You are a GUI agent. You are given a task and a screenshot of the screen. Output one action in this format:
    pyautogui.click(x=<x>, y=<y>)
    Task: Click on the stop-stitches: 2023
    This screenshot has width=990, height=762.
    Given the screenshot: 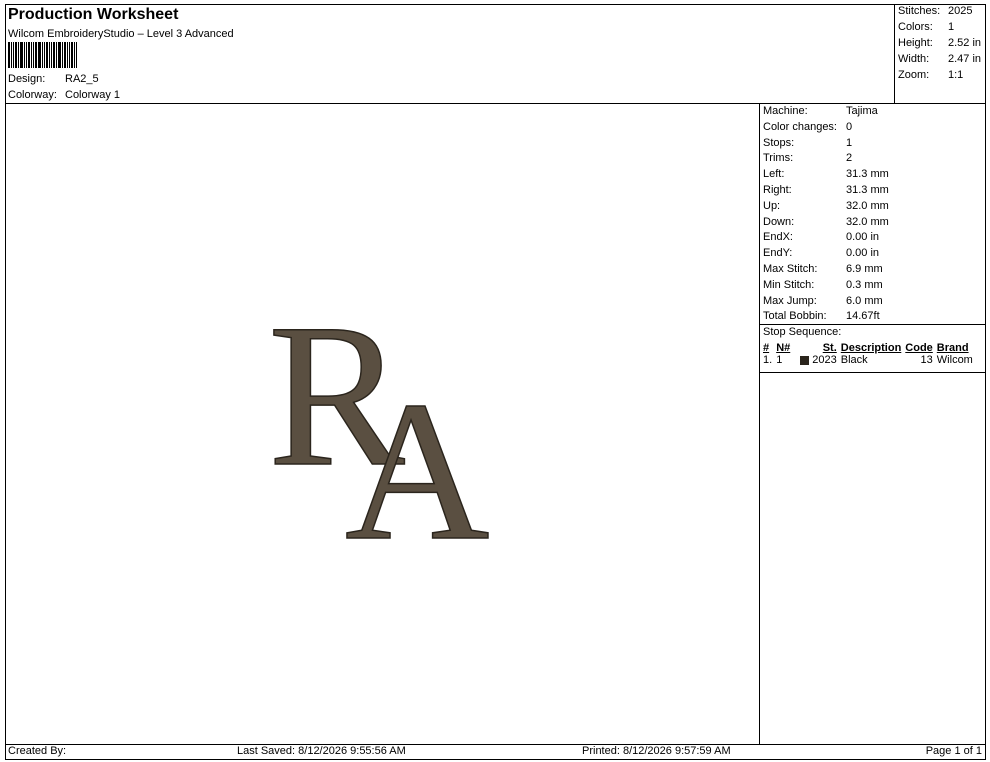 What is the action you would take?
    pyautogui.click(x=818, y=360)
    